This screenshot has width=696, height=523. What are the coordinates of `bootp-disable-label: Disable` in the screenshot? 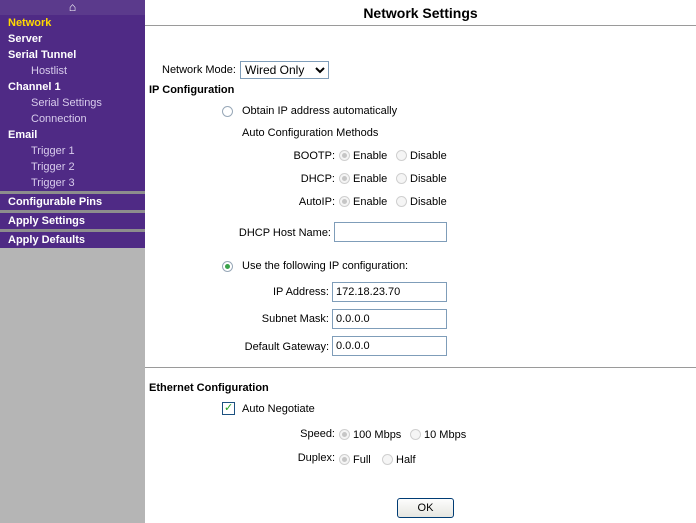 It's located at (428, 156).